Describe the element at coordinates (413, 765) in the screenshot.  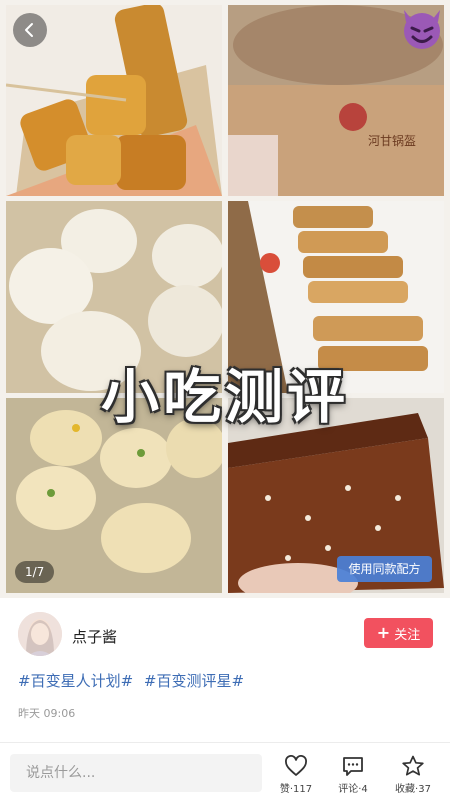
I see `star-icon` at that location.